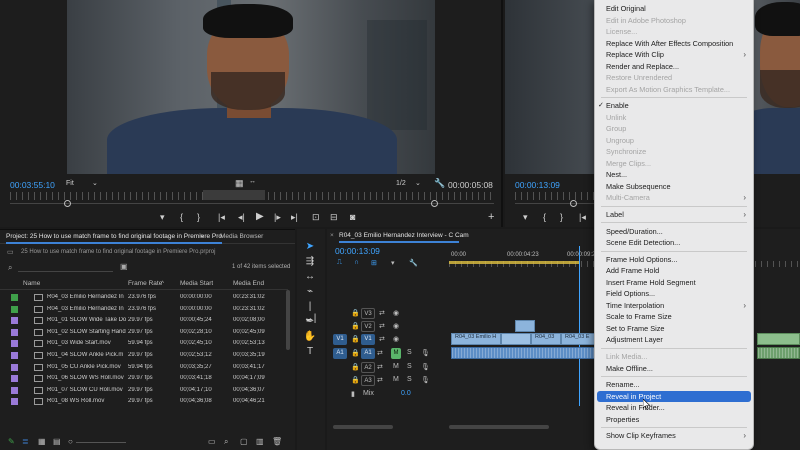 This screenshot has width=800, height=450. What do you see at coordinates (578, 339) in the screenshot?
I see `video-clip: R04_03 E` at bounding box center [578, 339].